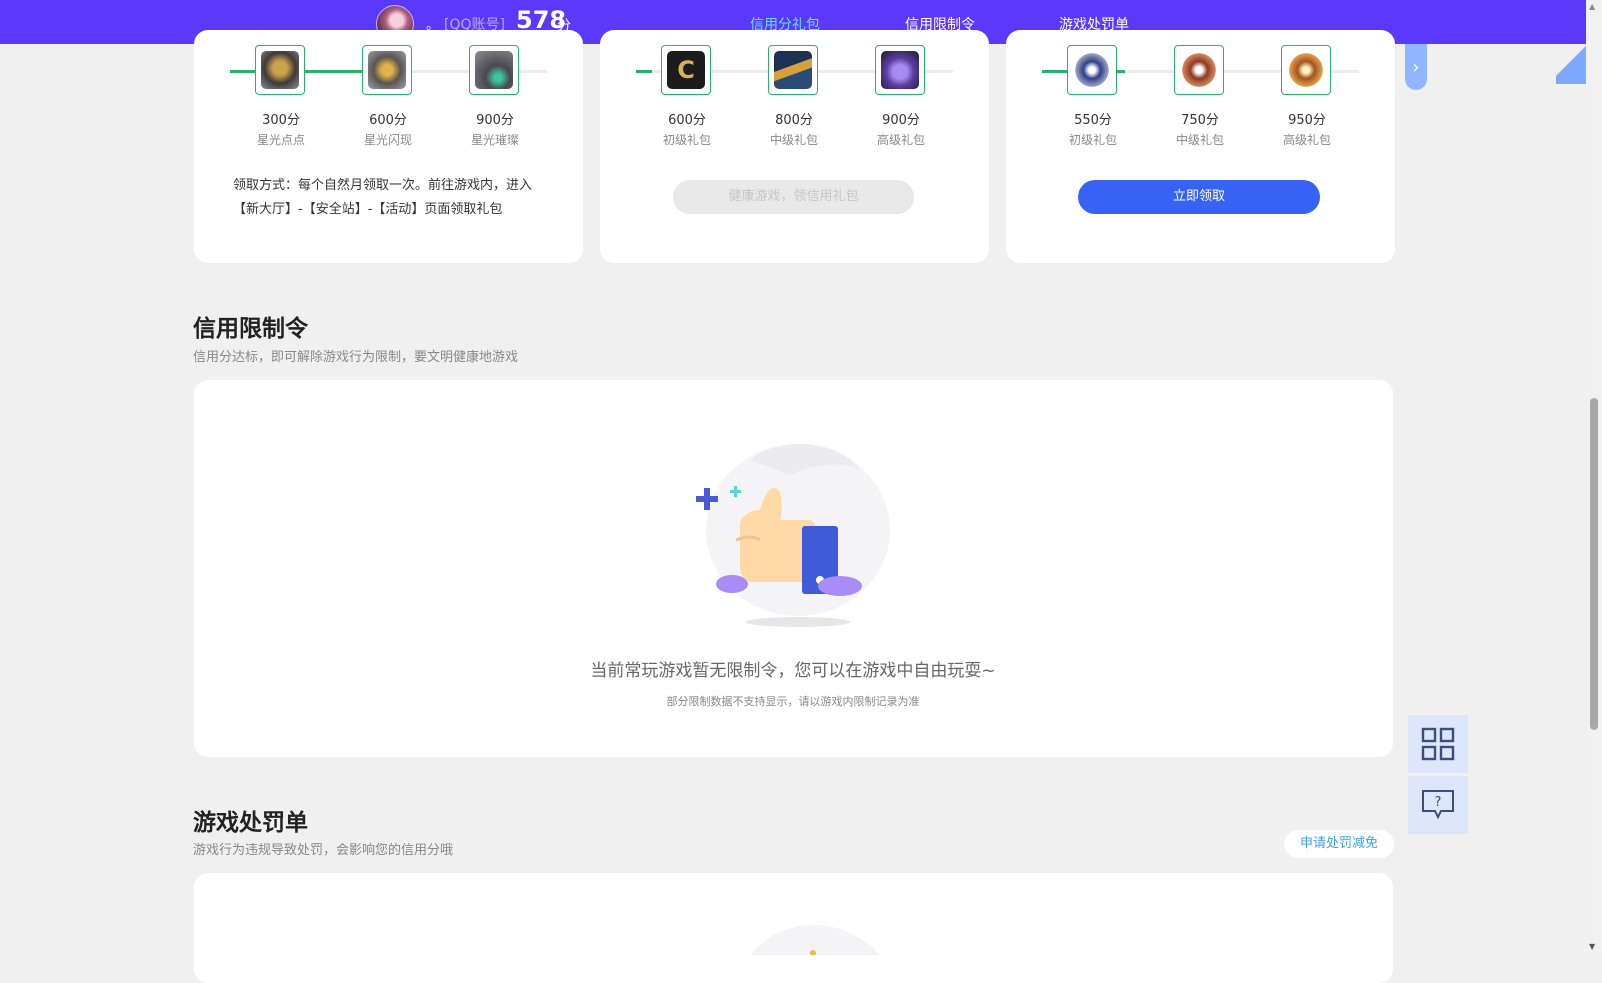 Image resolution: width=1602 pixels, height=983 pixels. Describe the element at coordinates (1200, 120) in the screenshot. I see `tier-points: 750分` at that location.